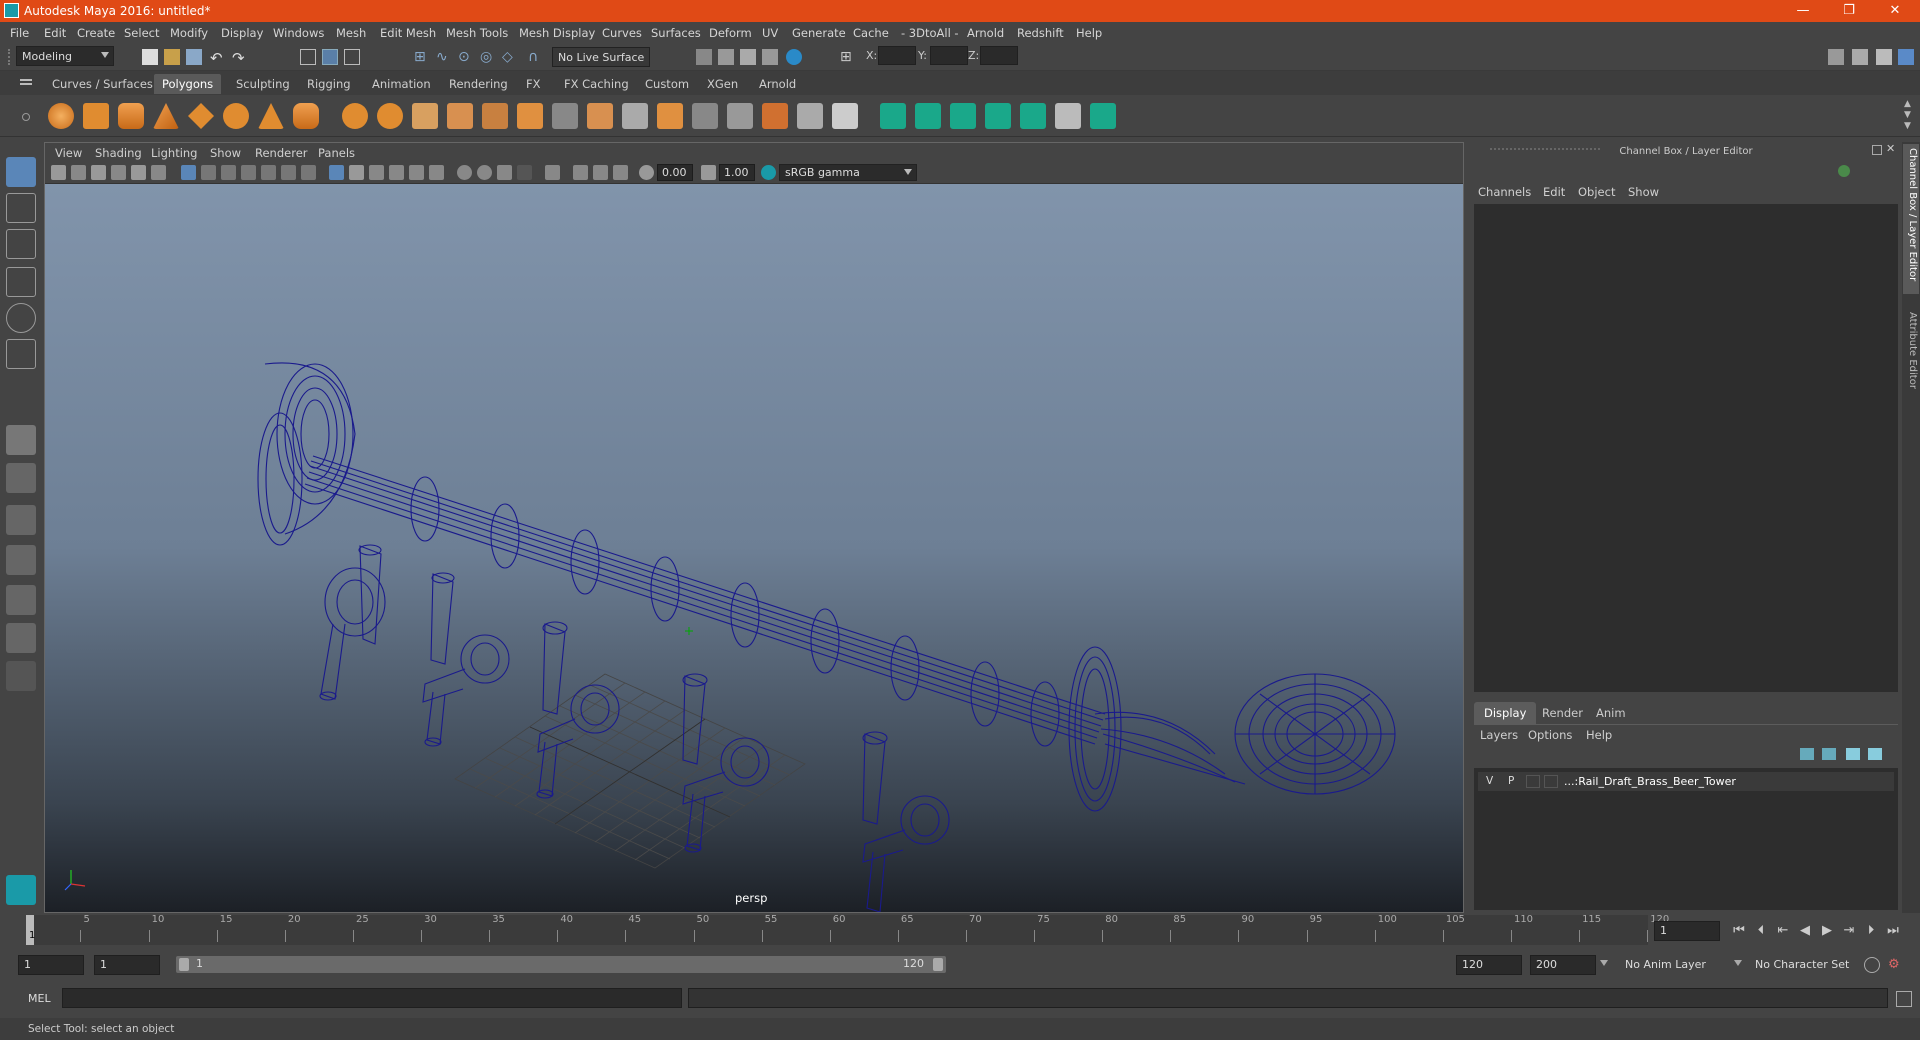 The width and height of the screenshot is (1920, 1040). Describe the element at coordinates (1550, 735) in the screenshot. I see `layer-menu-options: Options` at that location.